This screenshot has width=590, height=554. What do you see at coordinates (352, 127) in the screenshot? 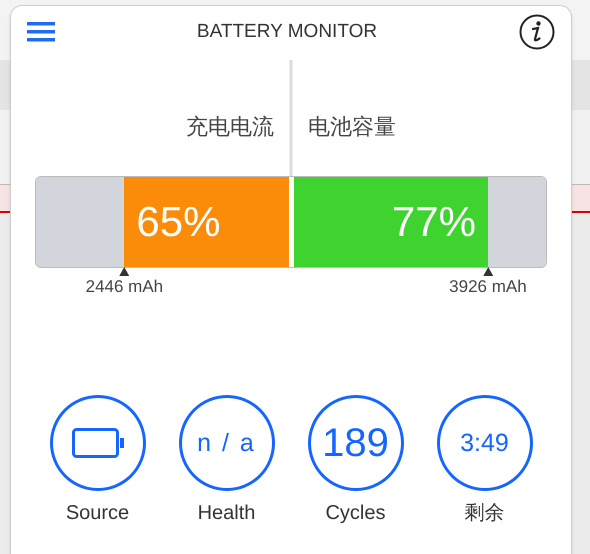
I see `gauge-label: 电池容量` at bounding box center [352, 127].